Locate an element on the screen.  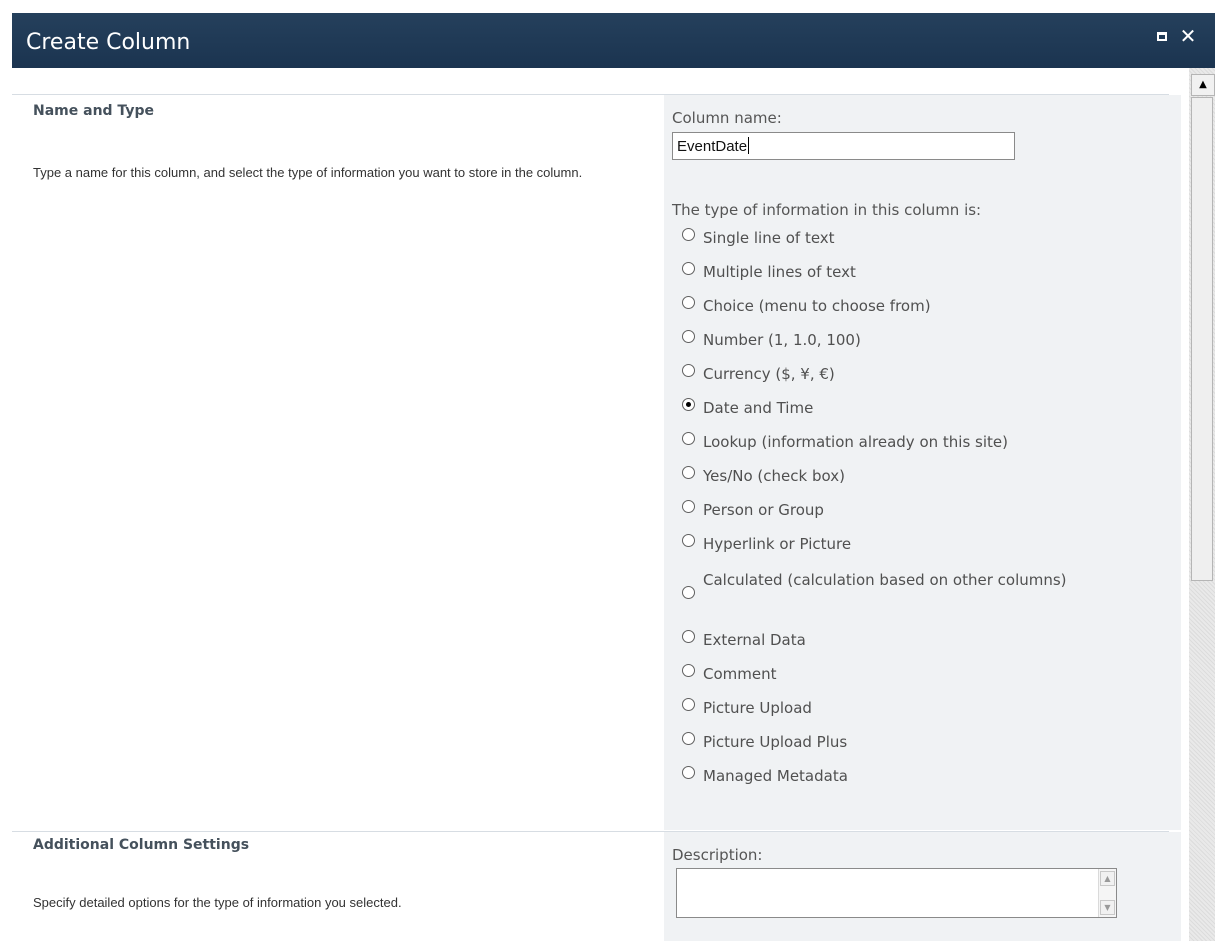
type-option-number: Number (1, 1.0, 100) is located at coordinates (912, 340).